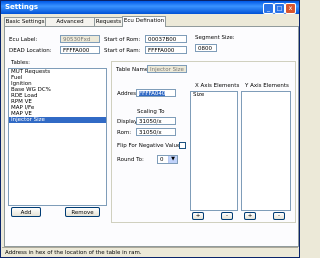 The height and width of the screenshot is (258, 320). Describe the element at coordinates (26, 212) in the screenshot. I see `add-table-button: Add` at that location.